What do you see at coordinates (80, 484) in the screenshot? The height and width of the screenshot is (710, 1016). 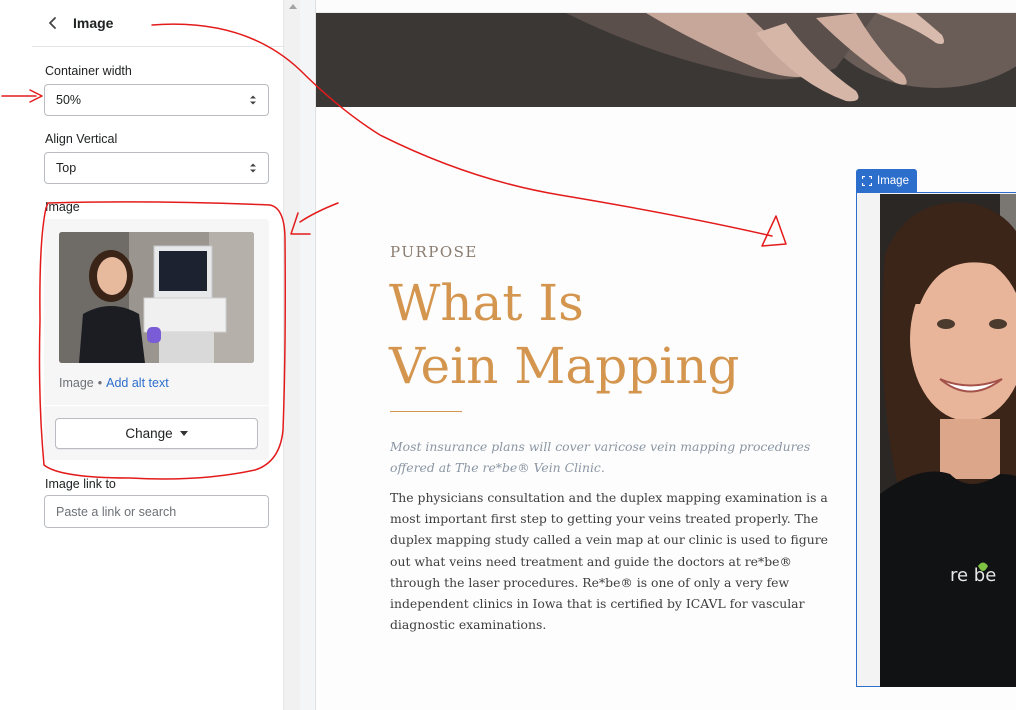 I see `image-link-label: Image link to` at bounding box center [80, 484].